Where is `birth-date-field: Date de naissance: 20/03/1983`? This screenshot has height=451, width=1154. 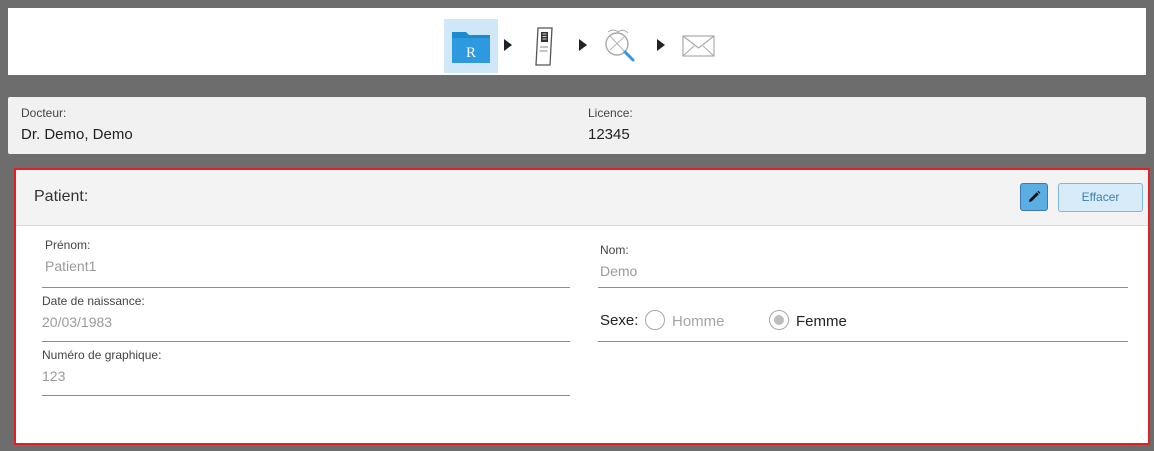 birth-date-field: Date de naissance: 20/03/1983 is located at coordinates (306, 318).